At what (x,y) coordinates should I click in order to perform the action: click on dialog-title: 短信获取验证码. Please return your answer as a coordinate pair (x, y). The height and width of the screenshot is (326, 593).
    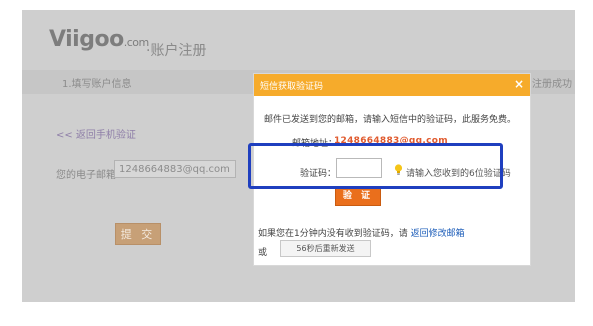
    Looking at the image, I should click on (292, 87).